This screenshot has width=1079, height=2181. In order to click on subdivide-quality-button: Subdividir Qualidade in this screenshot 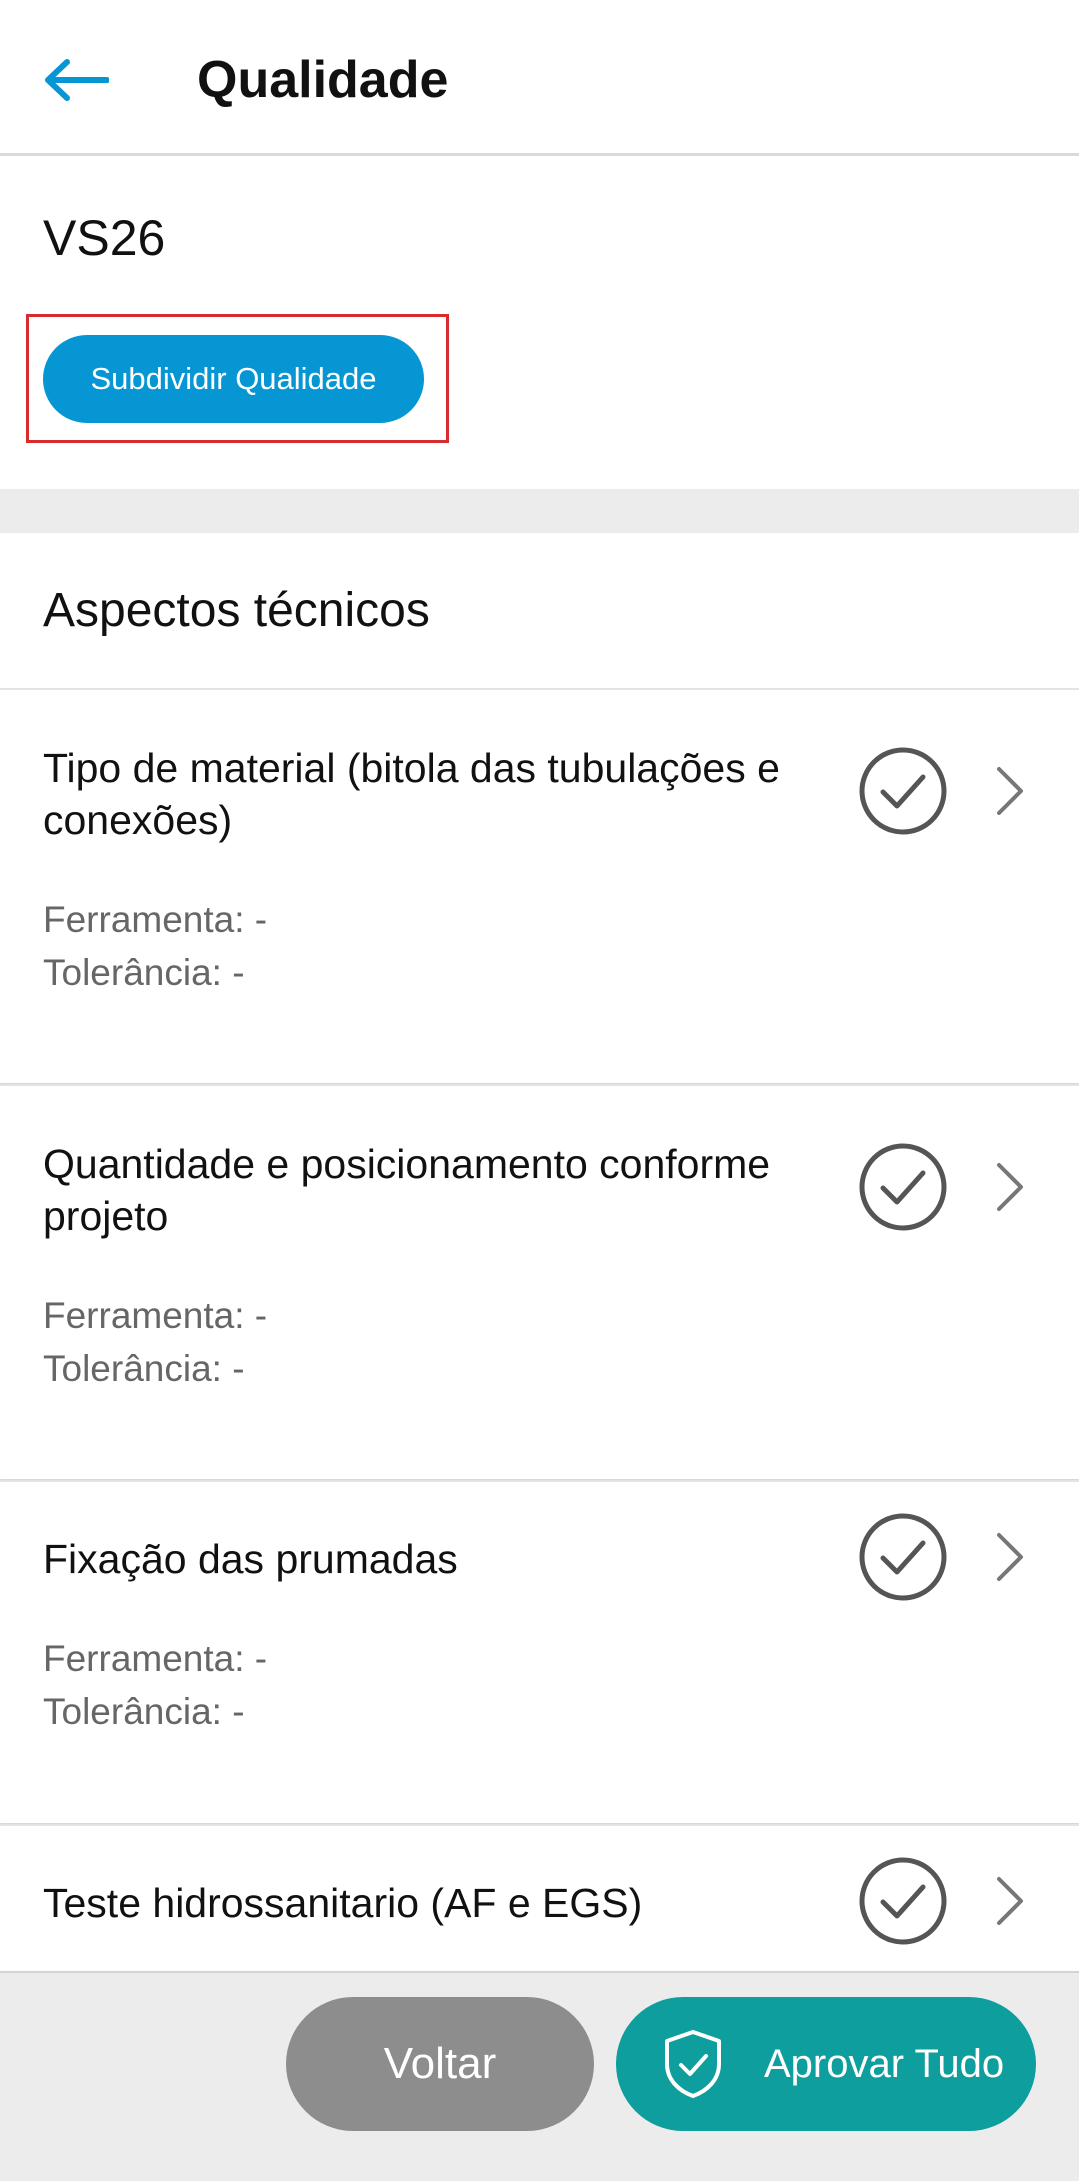, I will do `click(233, 379)`.